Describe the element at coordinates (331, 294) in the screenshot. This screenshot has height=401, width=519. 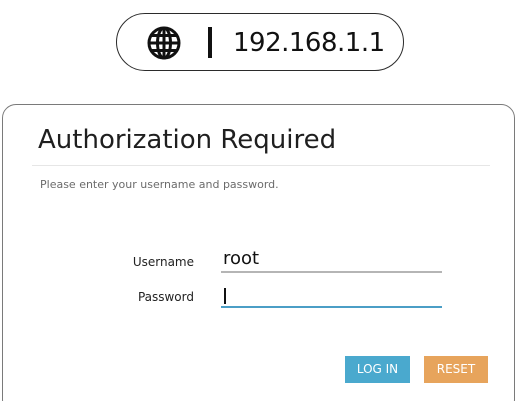
I see `password-field` at that location.